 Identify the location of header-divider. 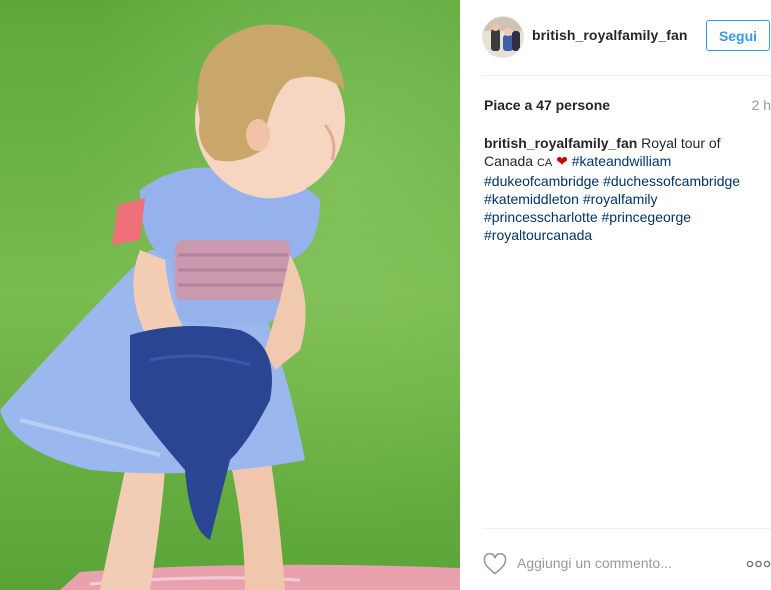
(626, 75).